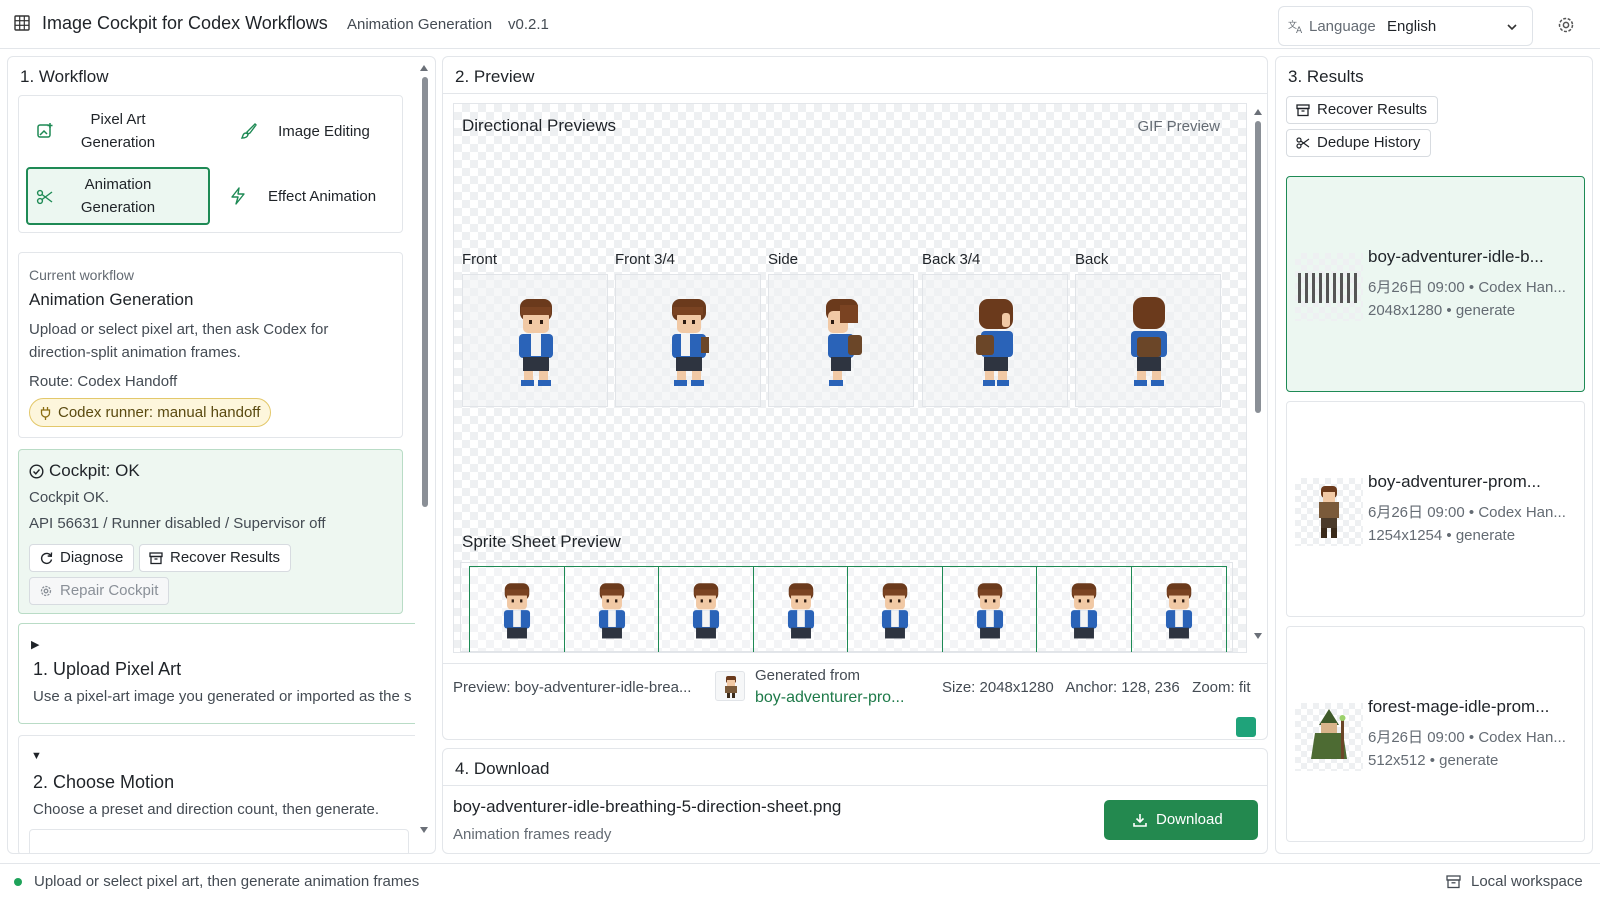 This screenshot has width=1600, height=900. I want to click on dedupe-history-label: Dedupe History, so click(1369, 142).